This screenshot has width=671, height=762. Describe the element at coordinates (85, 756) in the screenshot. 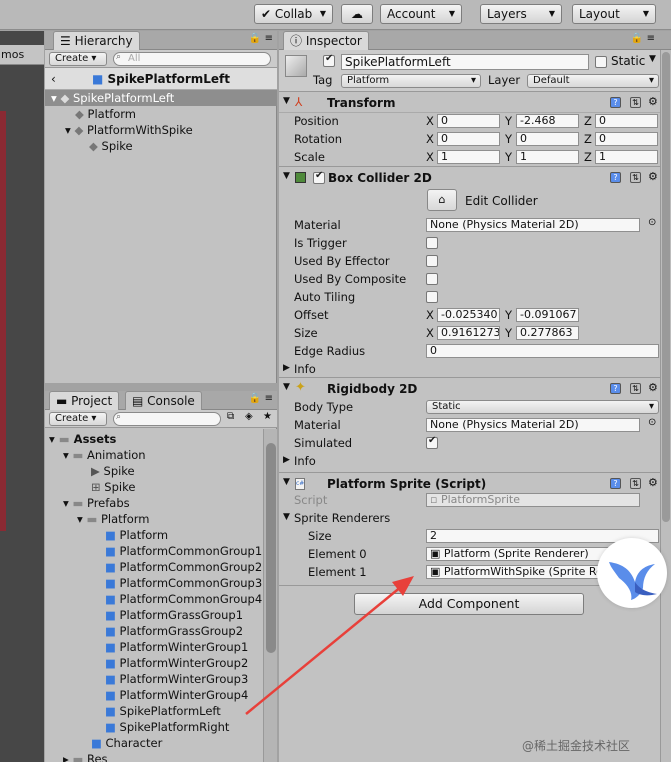

I see `folder-item: ▸ ▬ Res` at that location.